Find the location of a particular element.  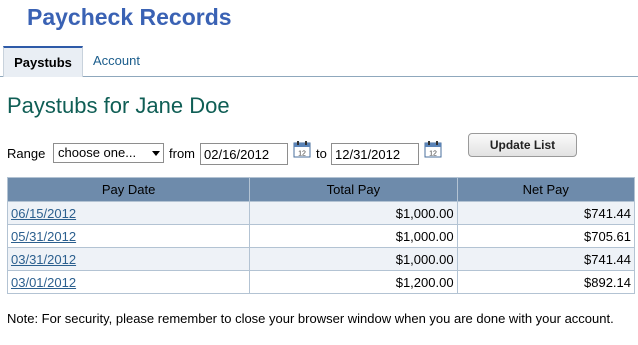

table-row: 05/31/2012 $1,000.00 $705.61 is located at coordinates (321, 236).